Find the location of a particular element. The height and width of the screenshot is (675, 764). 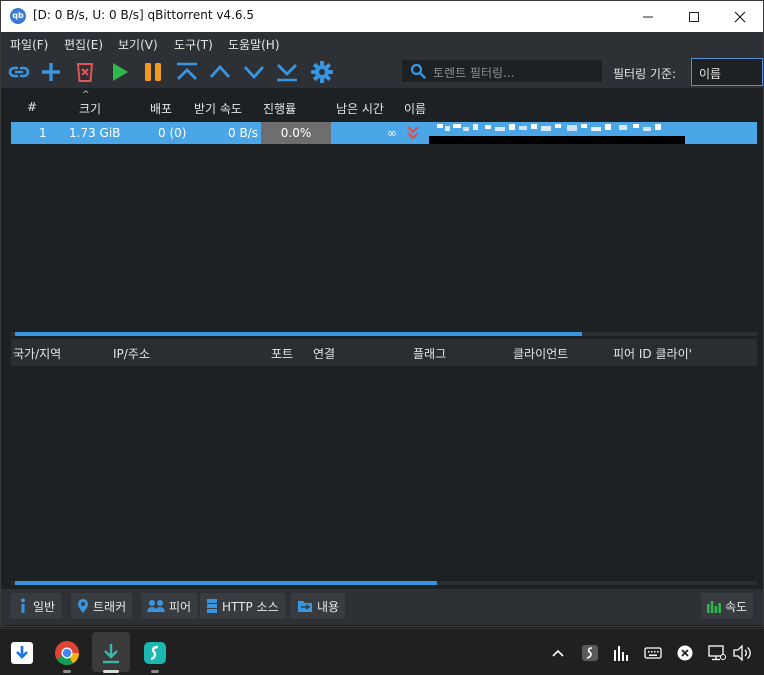

options-button is located at coordinates (322, 72).